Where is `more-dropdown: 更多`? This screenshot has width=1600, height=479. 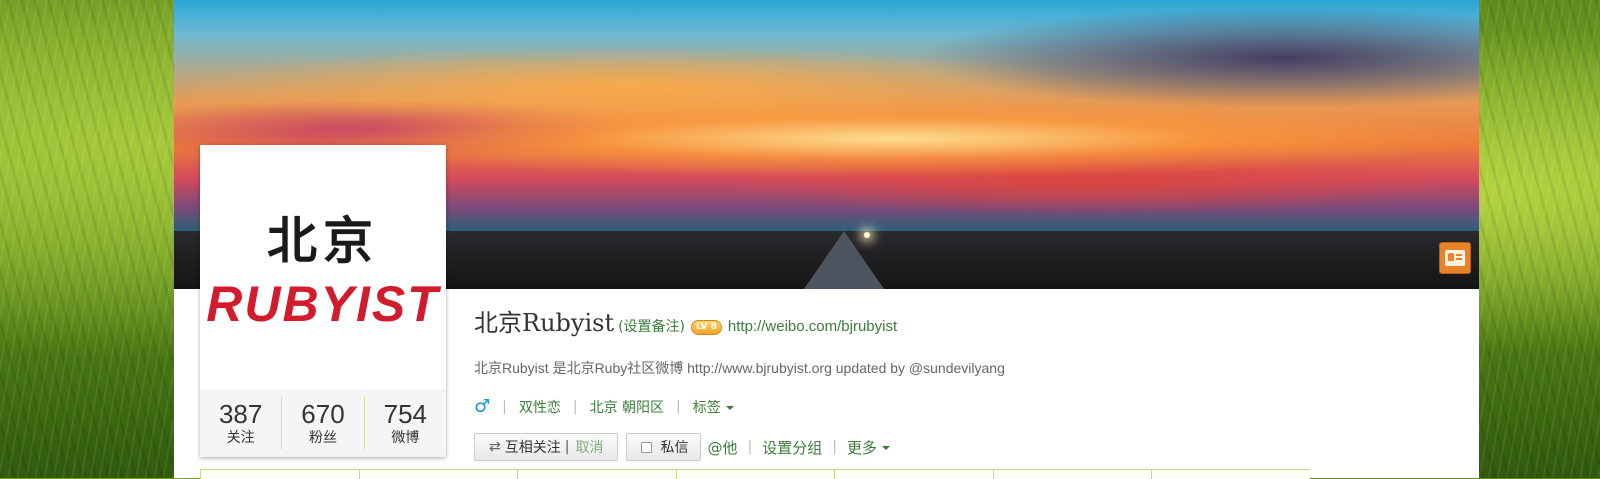
more-dropdown: 更多 is located at coordinates (868, 447).